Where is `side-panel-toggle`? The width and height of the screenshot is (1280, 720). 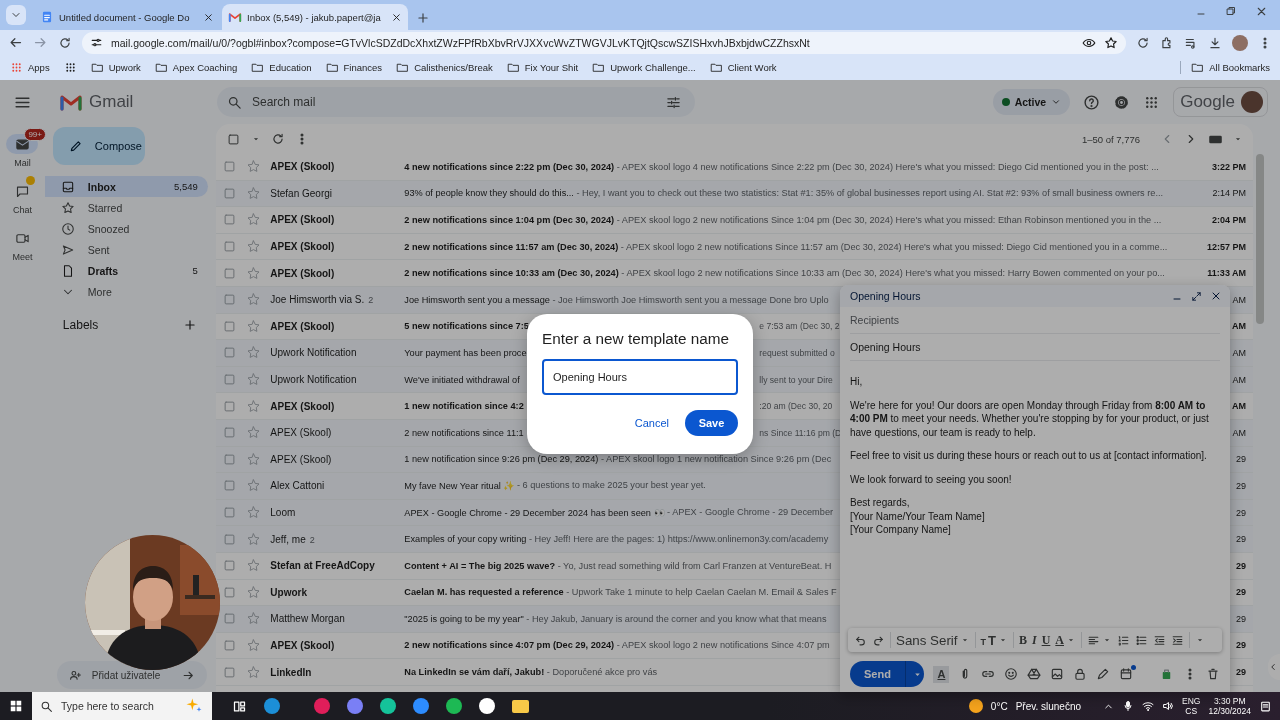 side-panel-toggle is located at coordinates (1274, 667).